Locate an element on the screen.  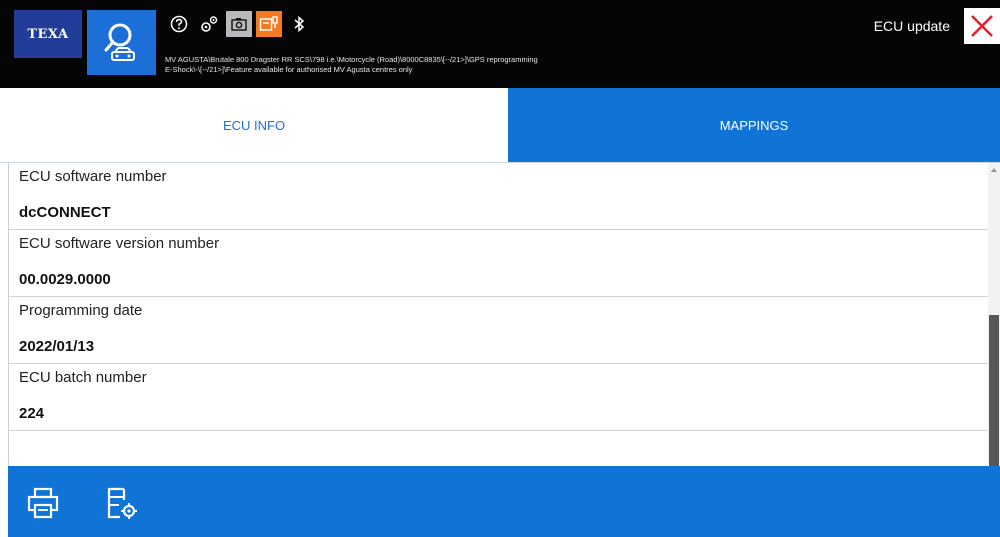
tab-mappings: MAPPINGS is located at coordinates (754, 125).